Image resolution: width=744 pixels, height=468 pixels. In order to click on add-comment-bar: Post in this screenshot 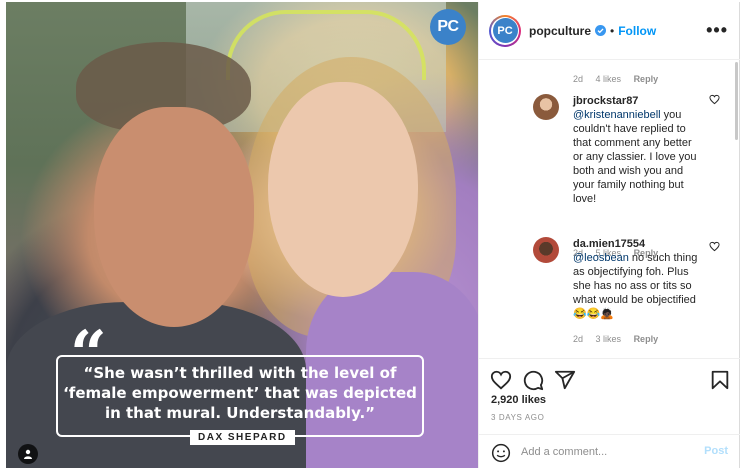, I will do `click(609, 451)`.